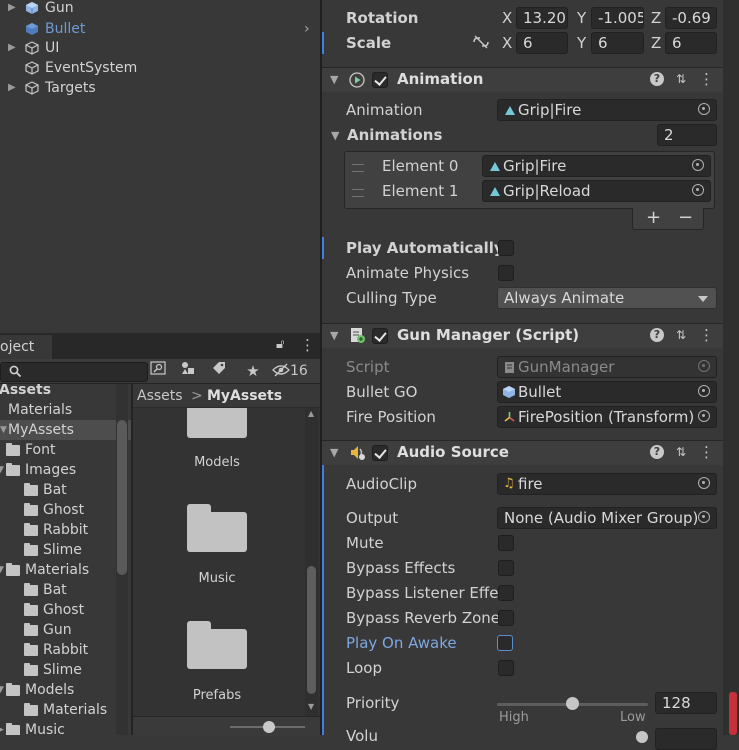 The width and height of the screenshot is (739, 750). Describe the element at coordinates (686, 703) in the screenshot. I see `priority-field: 128` at that location.